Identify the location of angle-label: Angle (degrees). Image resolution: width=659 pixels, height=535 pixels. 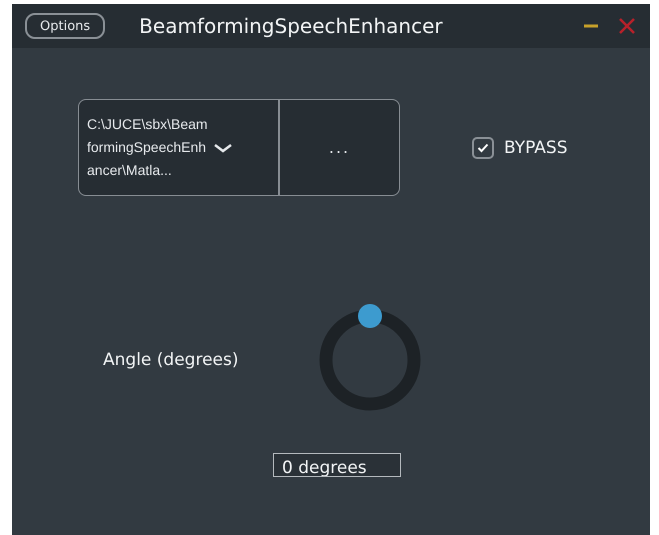
(171, 360).